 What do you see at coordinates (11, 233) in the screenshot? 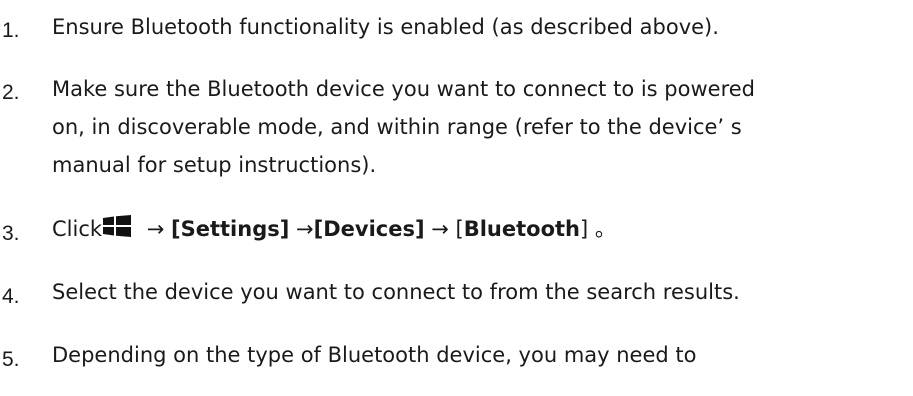
I see `step-number: 3.` at bounding box center [11, 233].